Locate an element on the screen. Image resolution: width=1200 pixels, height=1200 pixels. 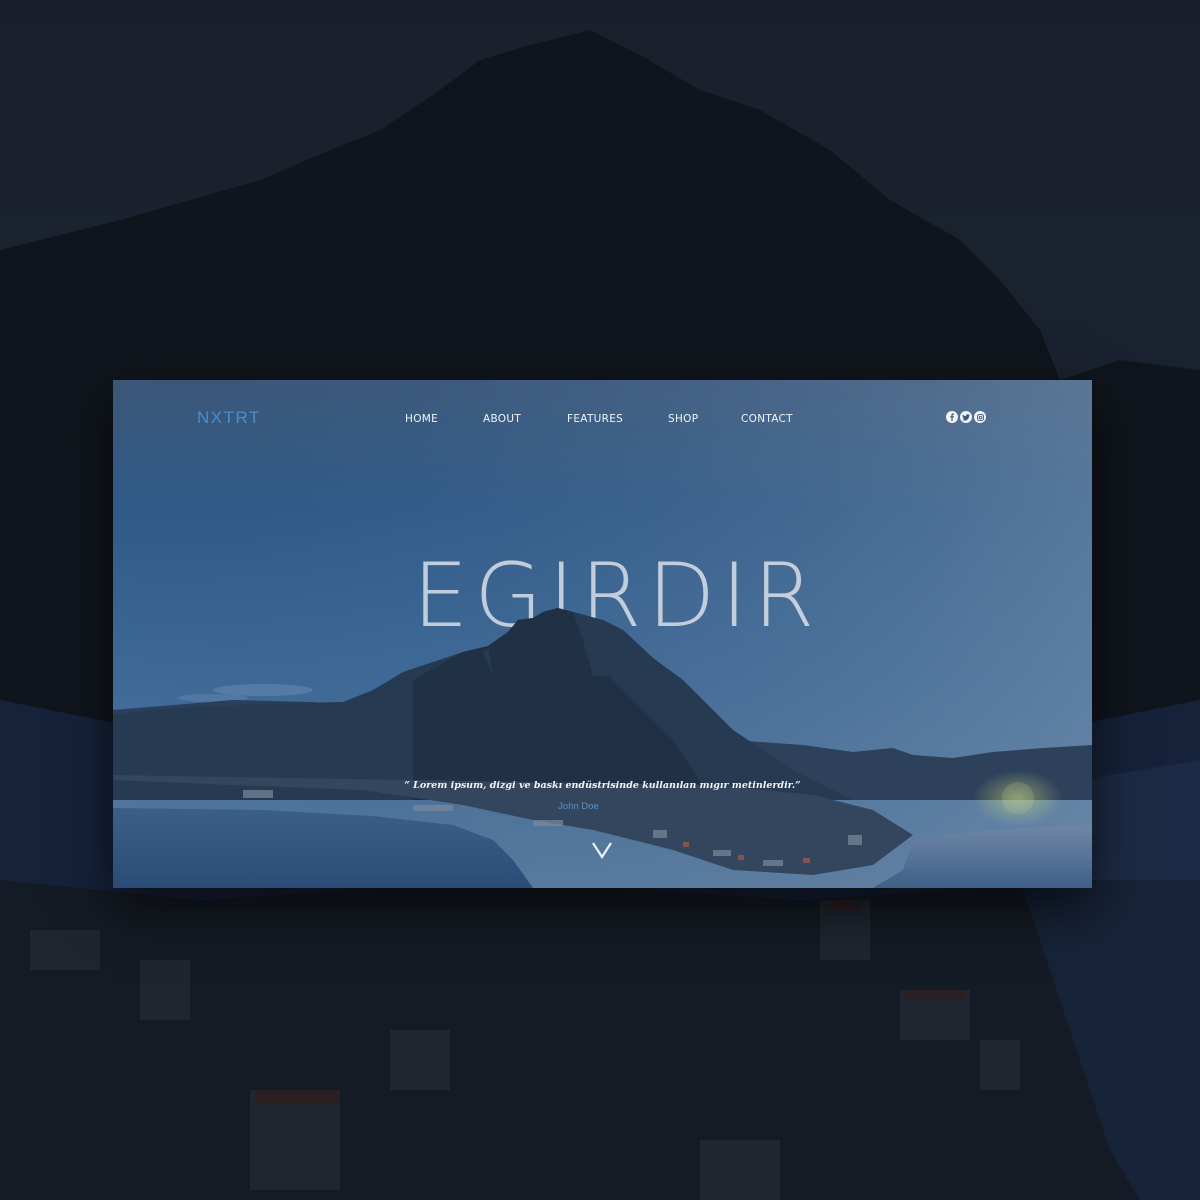
nav-item-about: ABOUT is located at coordinates (502, 419).